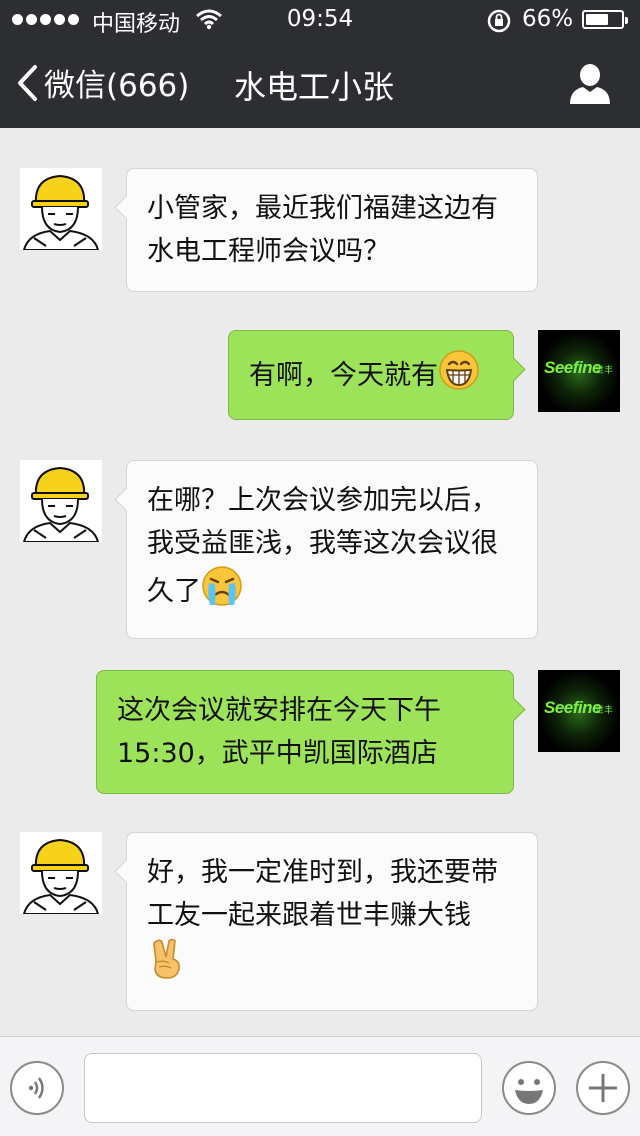 This screenshot has height=1136, width=640. Describe the element at coordinates (343, 375) in the screenshot. I see `message-text: 有啊，今天就有` at that location.